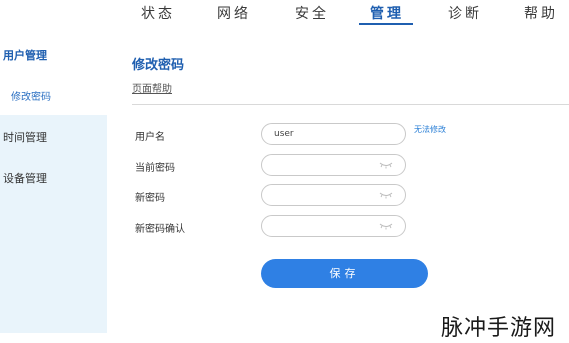 The height and width of the screenshot is (343, 569). Describe the element at coordinates (430, 129) in the screenshot. I see `cannot-modify-note: 无法修改` at that location.